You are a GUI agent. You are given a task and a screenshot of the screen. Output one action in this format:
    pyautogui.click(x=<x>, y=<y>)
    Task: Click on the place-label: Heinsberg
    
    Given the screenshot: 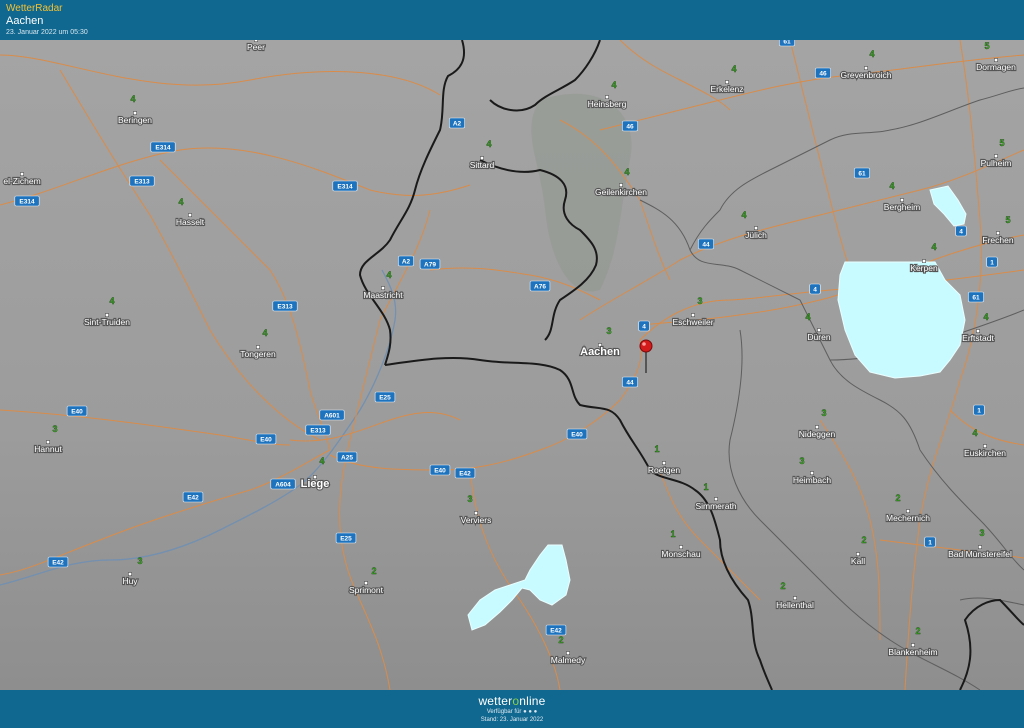 What is the action you would take?
    pyautogui.click(x=607, y=104)
    